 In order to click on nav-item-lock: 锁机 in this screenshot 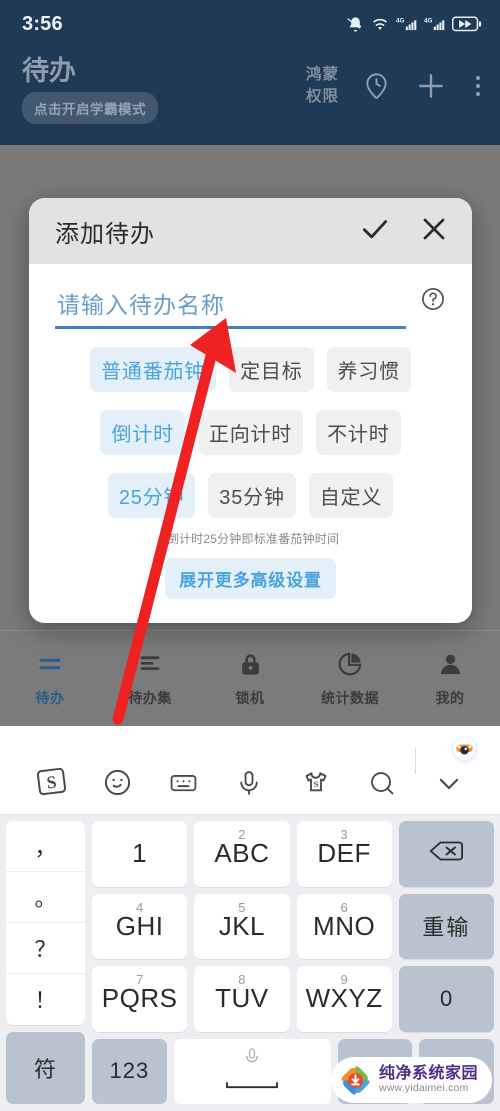, I will do `click(250, 678)`.